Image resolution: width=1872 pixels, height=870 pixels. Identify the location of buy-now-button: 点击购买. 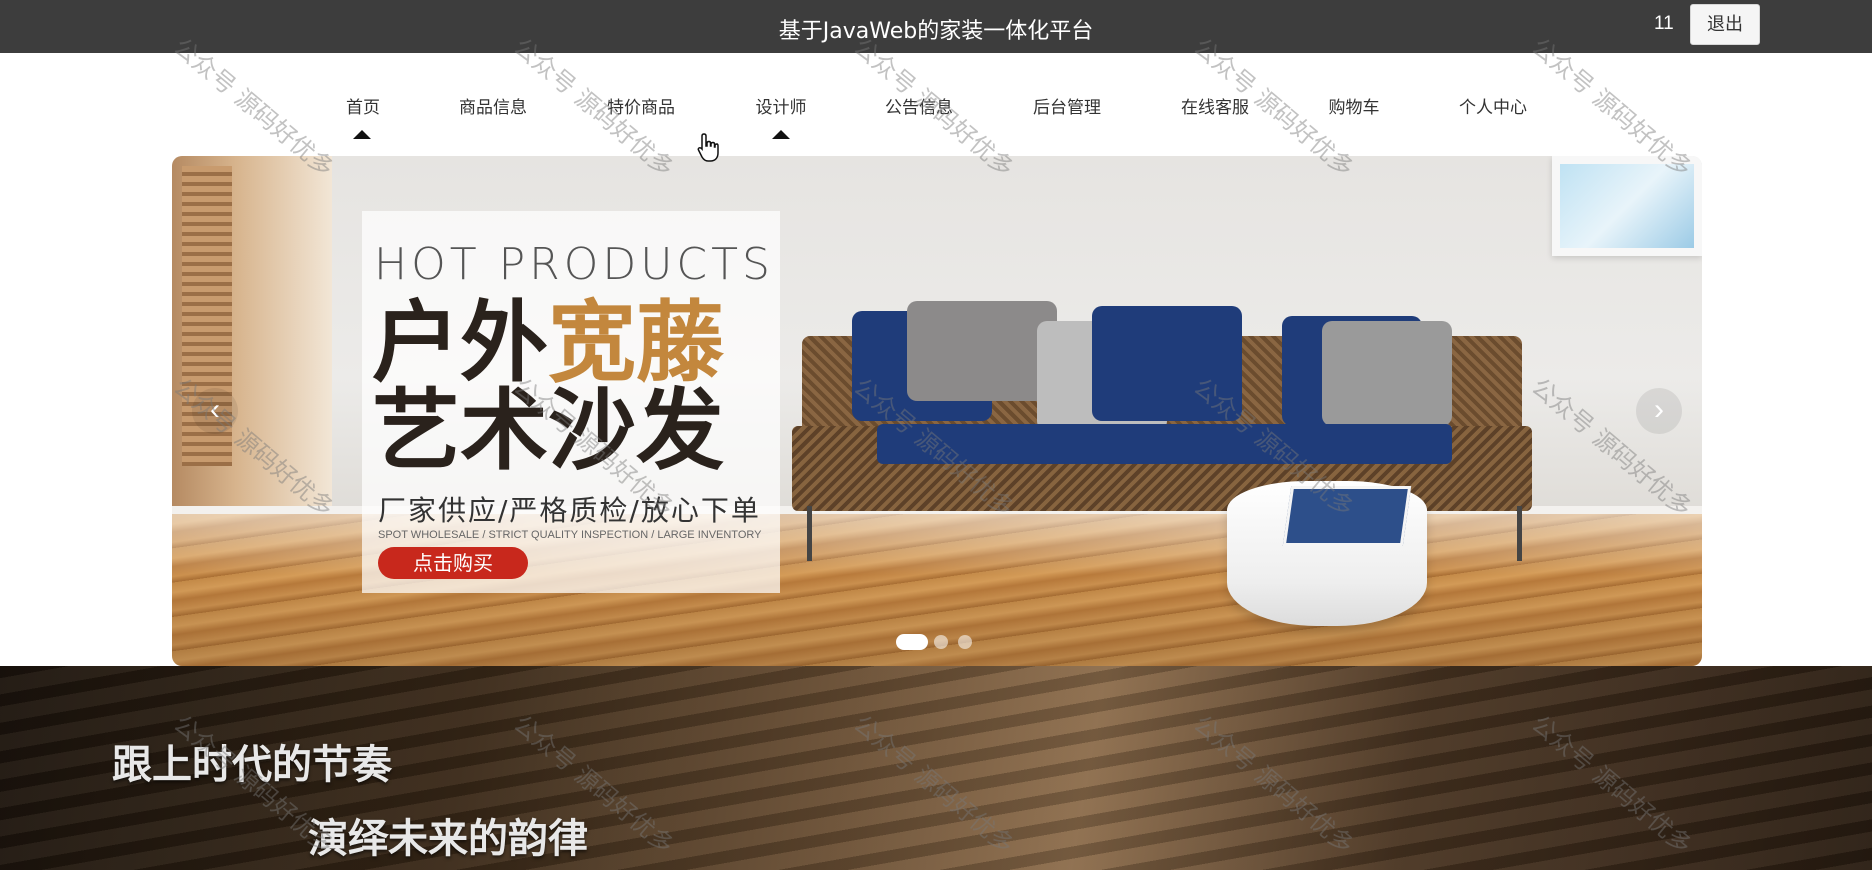
(453, 563).